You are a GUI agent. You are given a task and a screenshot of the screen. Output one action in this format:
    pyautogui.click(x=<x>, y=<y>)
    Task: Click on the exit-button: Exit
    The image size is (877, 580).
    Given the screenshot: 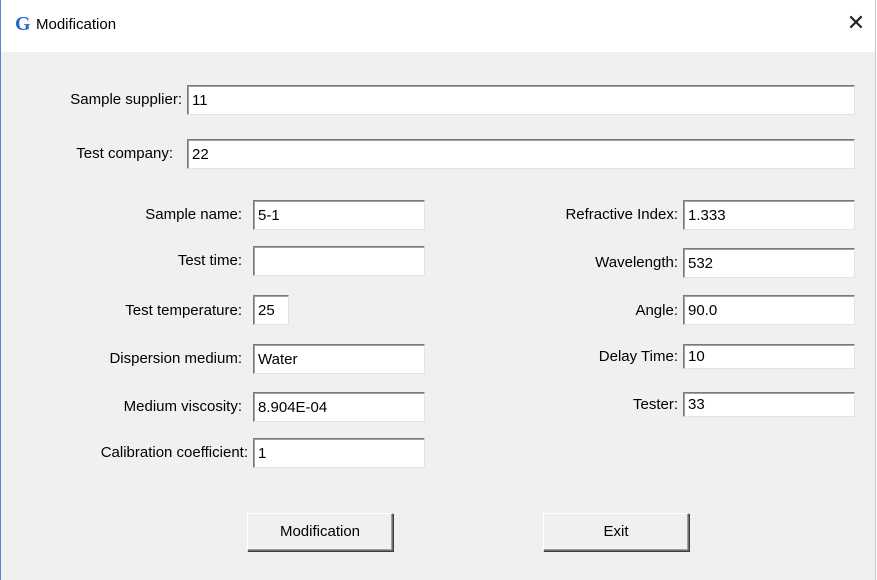 What is the action you would take?
    pyautogui.click(x=616, y=532)
    